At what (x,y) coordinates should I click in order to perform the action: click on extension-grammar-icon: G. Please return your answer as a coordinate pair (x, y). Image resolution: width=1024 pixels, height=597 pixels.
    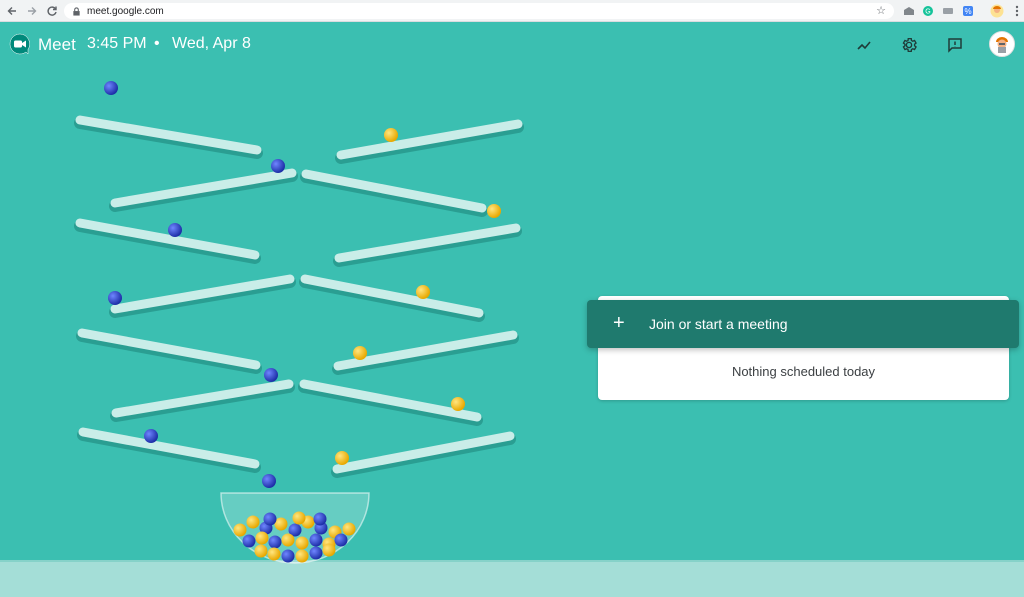
    Looking at the image, I should click on (928, 11).